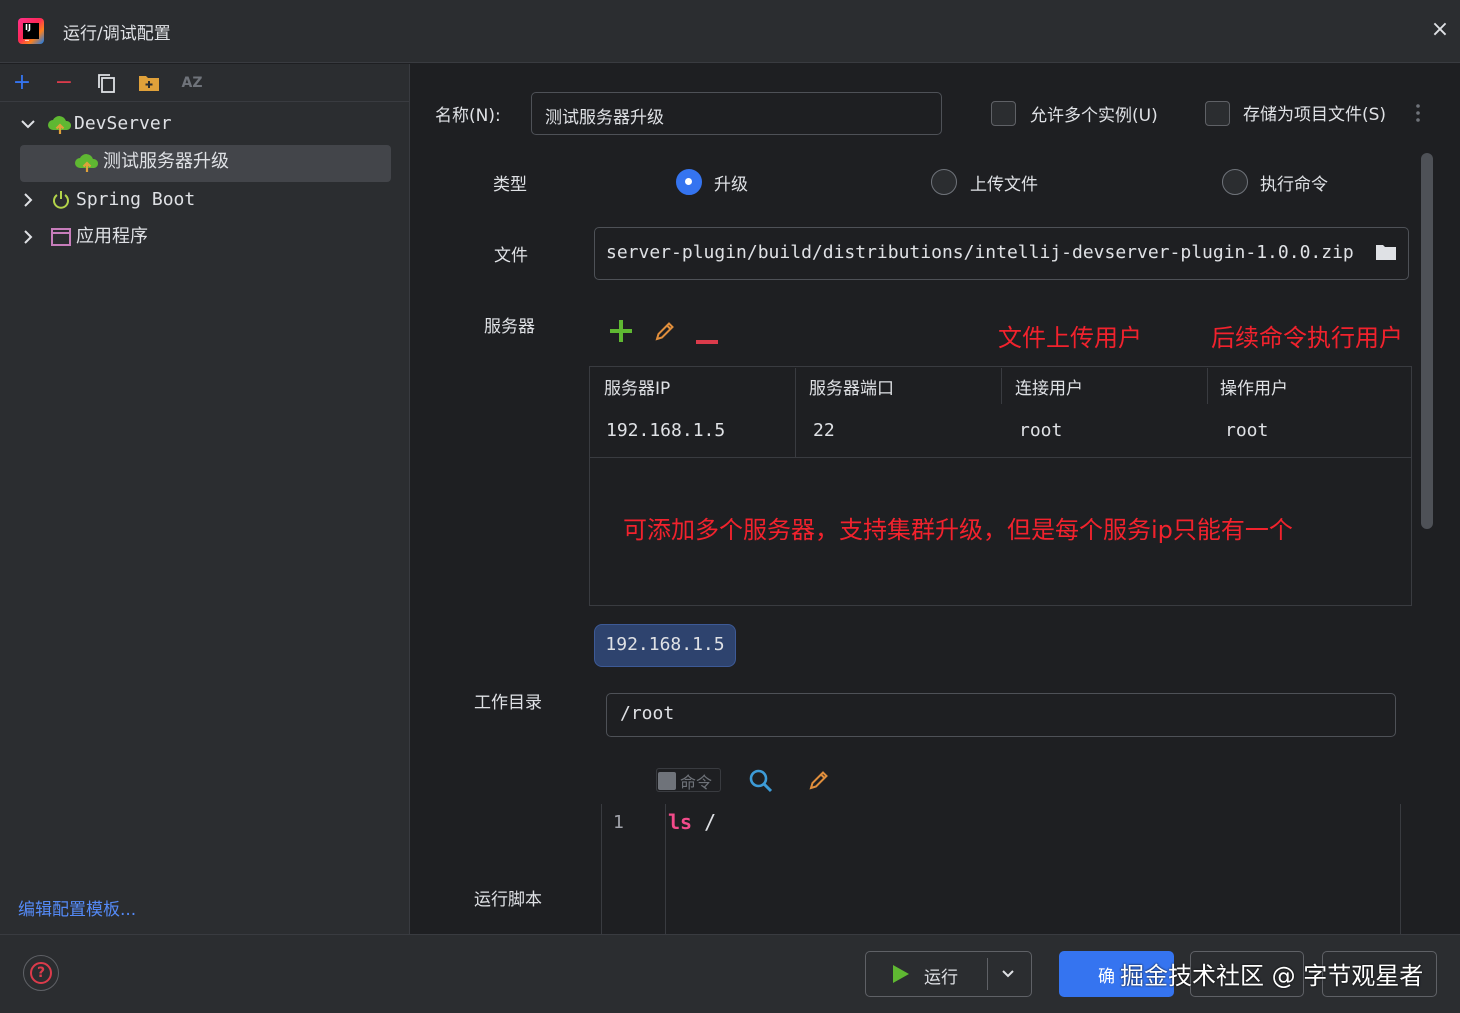  What do you see at coordinates (1272, 976) in the screenshot?
I see `watermark-text: 掘金技术社区 @ 字节观星者` at bounding box center [1272, 976].